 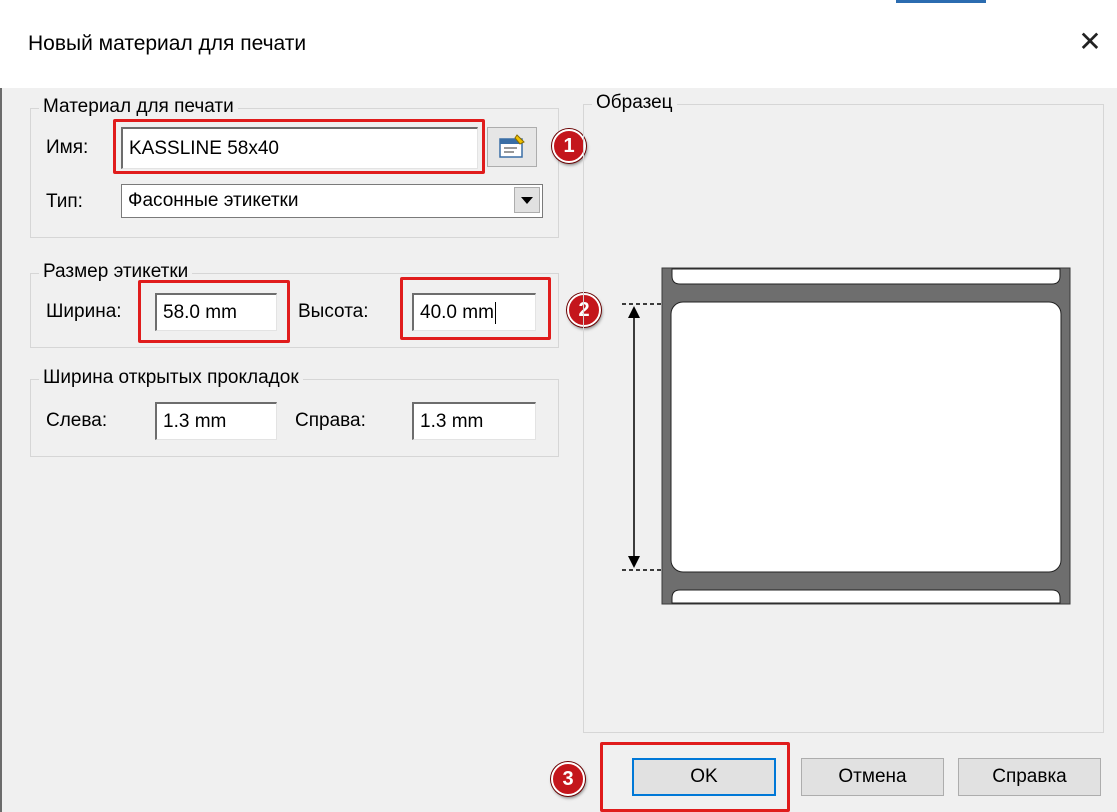 What do you see at coordinates (216, 312) in the screenshot?
I see `width-input: 58.0 mm` at bounding box center [216, 312].